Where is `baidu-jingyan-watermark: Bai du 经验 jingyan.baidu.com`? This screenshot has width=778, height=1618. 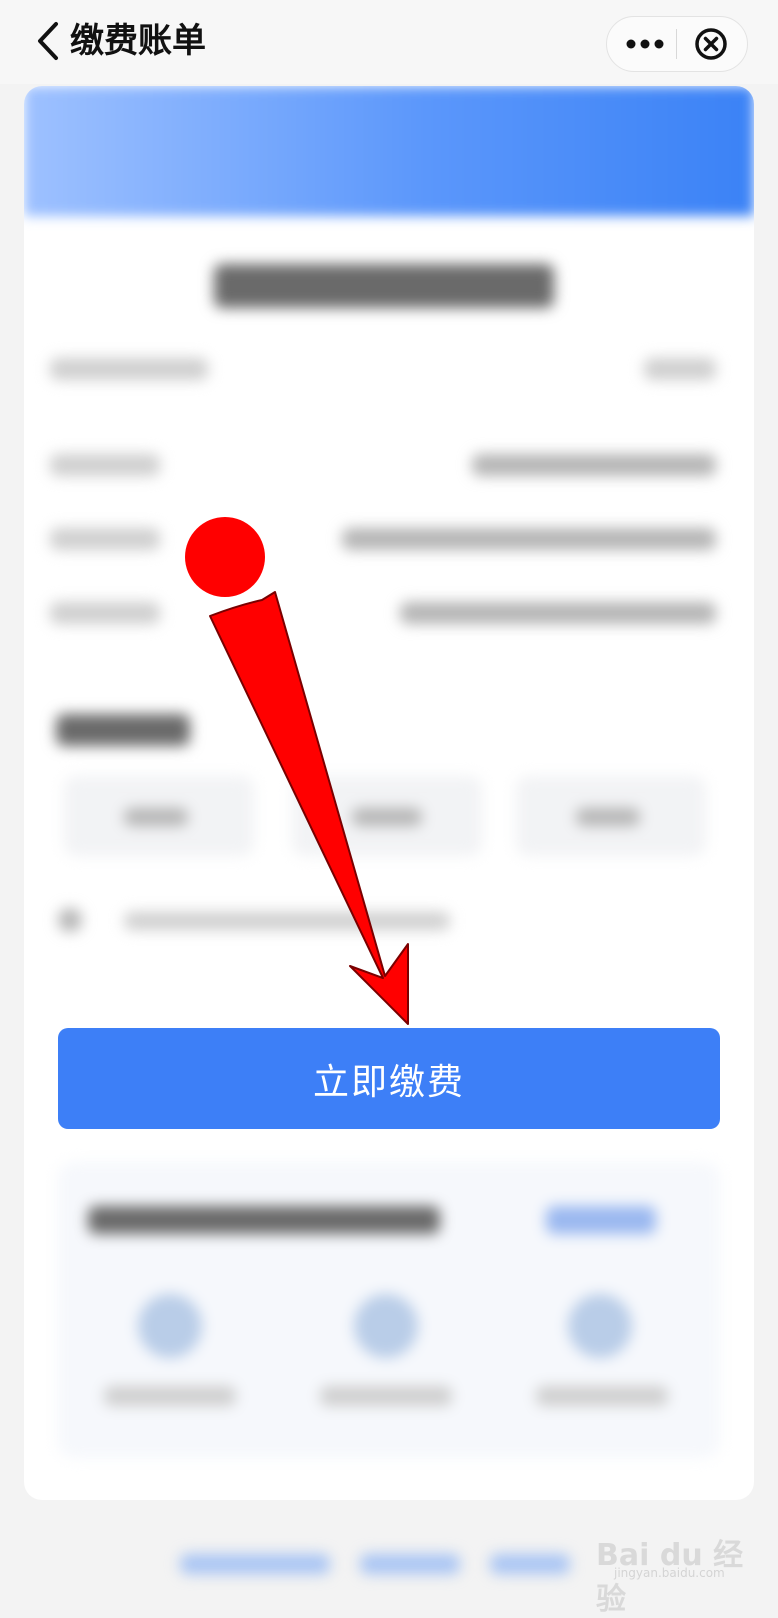
baidu-jingyan-watermark: Bai du 经验 jingyan.baidu.com is located at coordinates (682, 1563).